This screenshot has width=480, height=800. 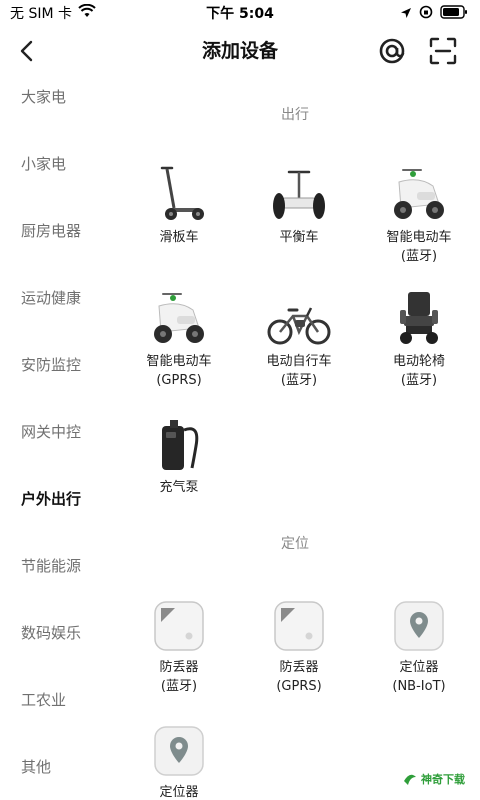 What do you see at coordinates (51, 364) in the screenshot?
I see `sidebar-item-security: 安防监控` at bounding box center [51, 364].